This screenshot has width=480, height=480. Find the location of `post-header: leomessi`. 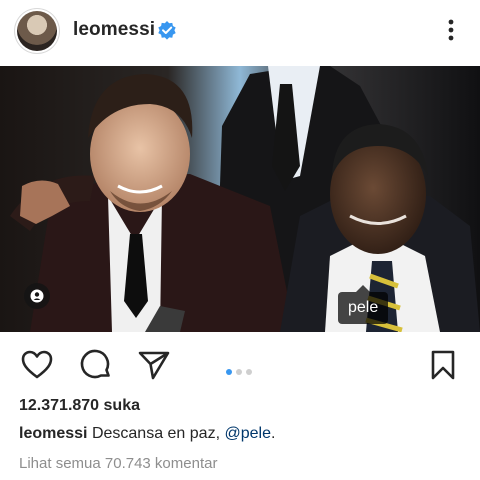

post-header: leomessi is located at coordinates (240, 31).